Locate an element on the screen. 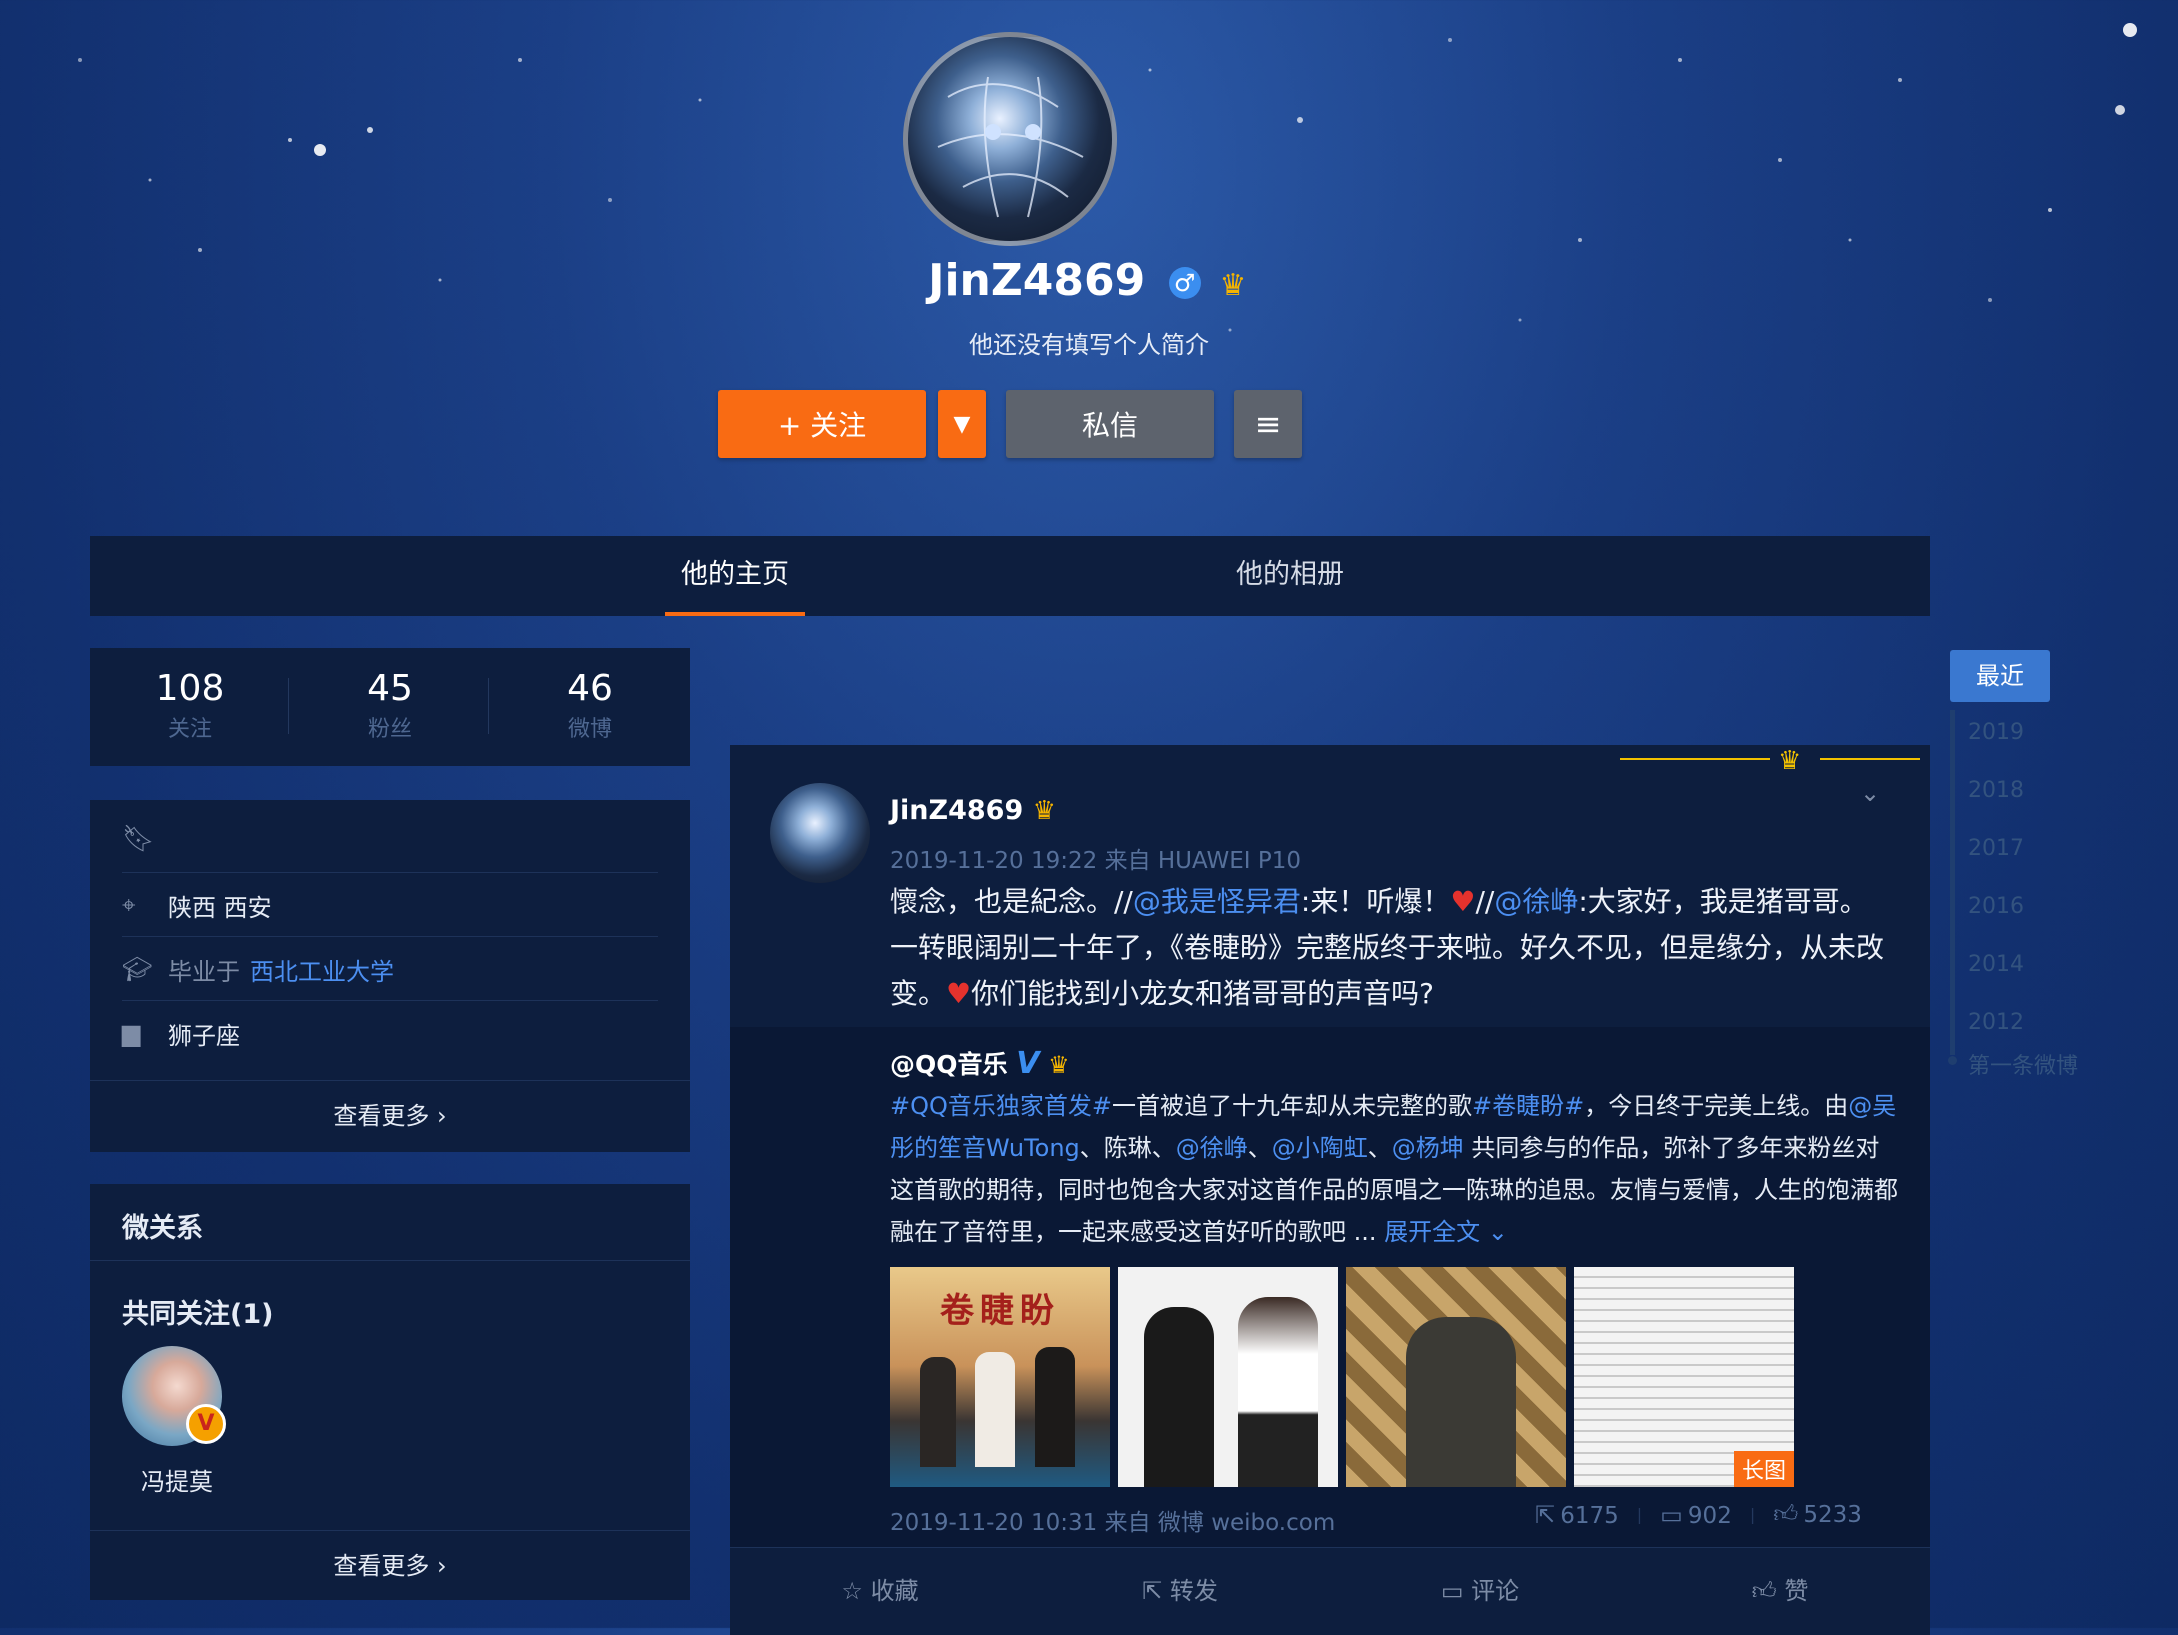  follow-button-label: + 关注 is located at coordinates (822, 425).